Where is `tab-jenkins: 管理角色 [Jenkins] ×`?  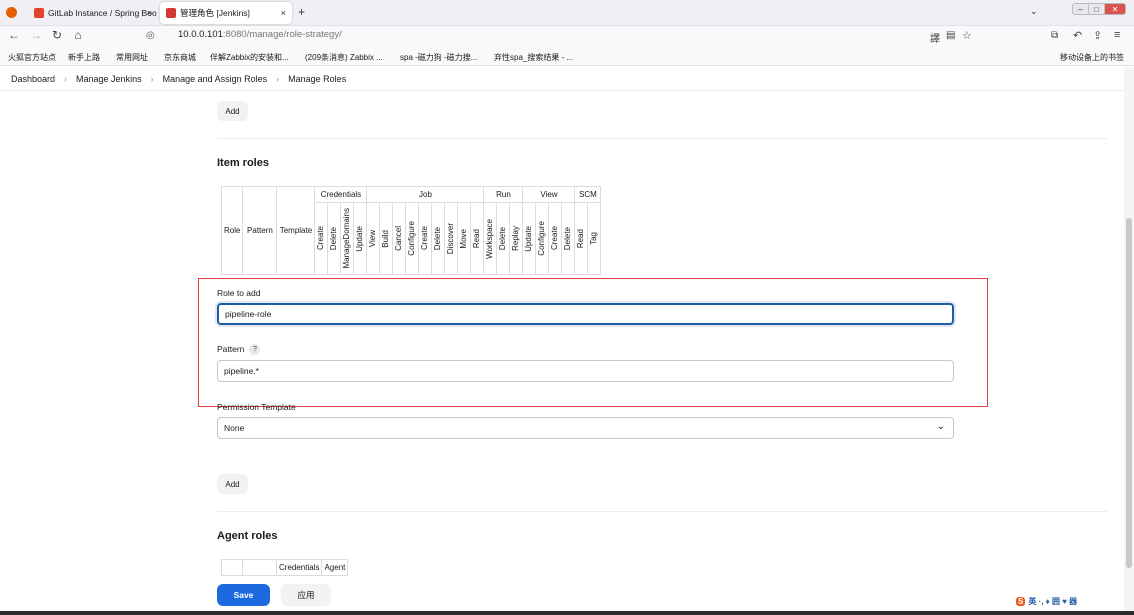
tab-jenkins: 管理角色 [Jenkins] × is located at coordinates (226, 13).